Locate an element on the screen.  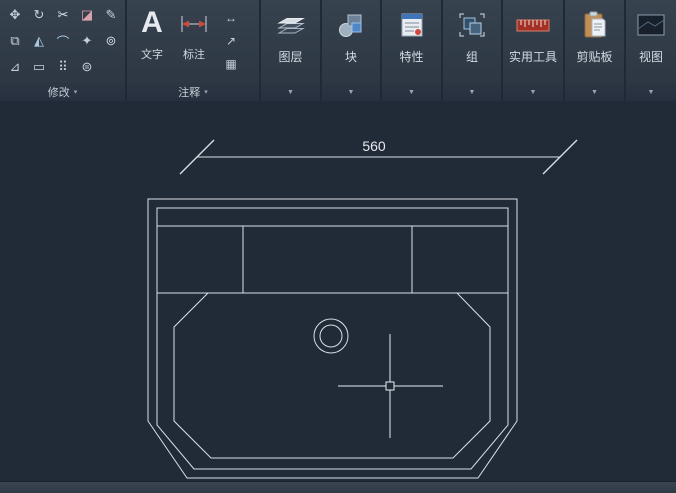
annotate-expander-icon: ▾ is located at coordinates (206, 92).